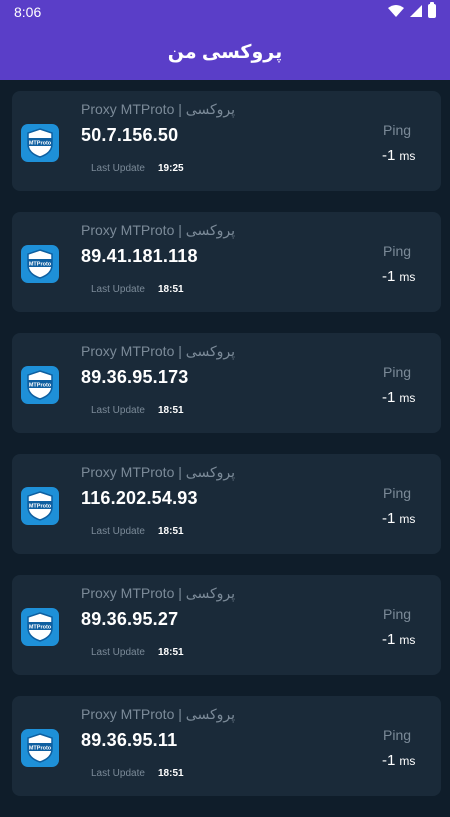  Describe the element at coordinates (139, 256) in the screenshot. I see `proxy-ip: 89.41.181.118` at that location.